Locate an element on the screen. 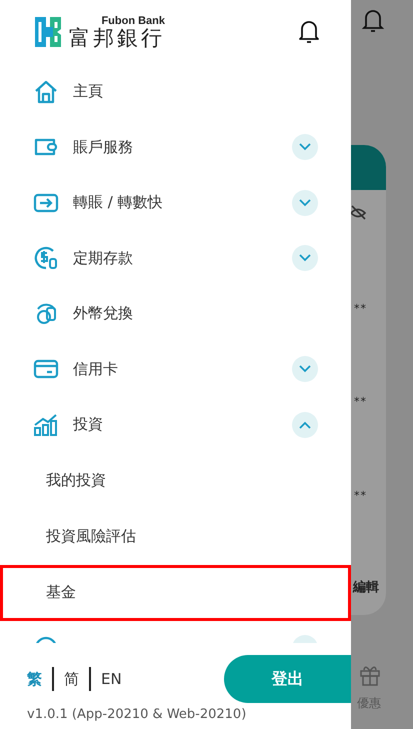  card-header is located at coordinates (368, 167).